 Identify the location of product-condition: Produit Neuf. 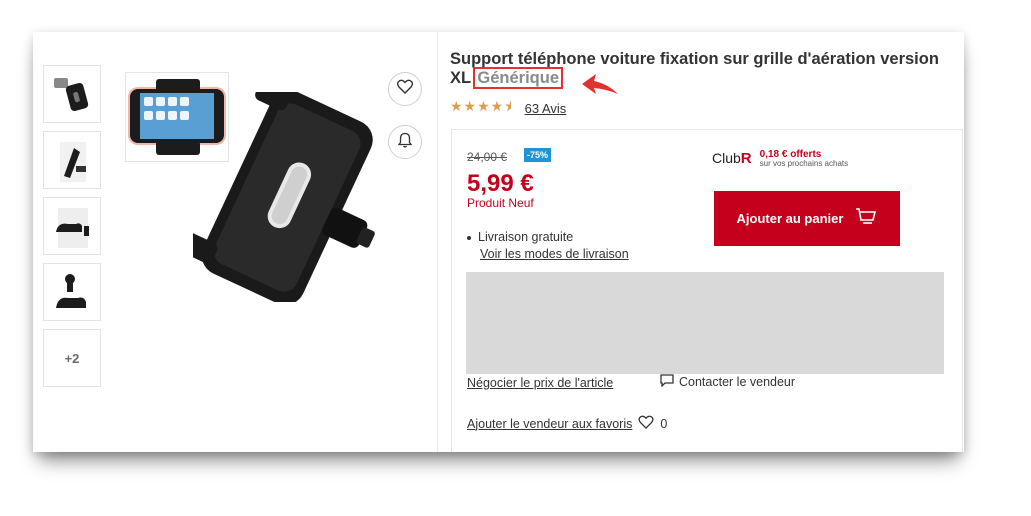
(500, 203).